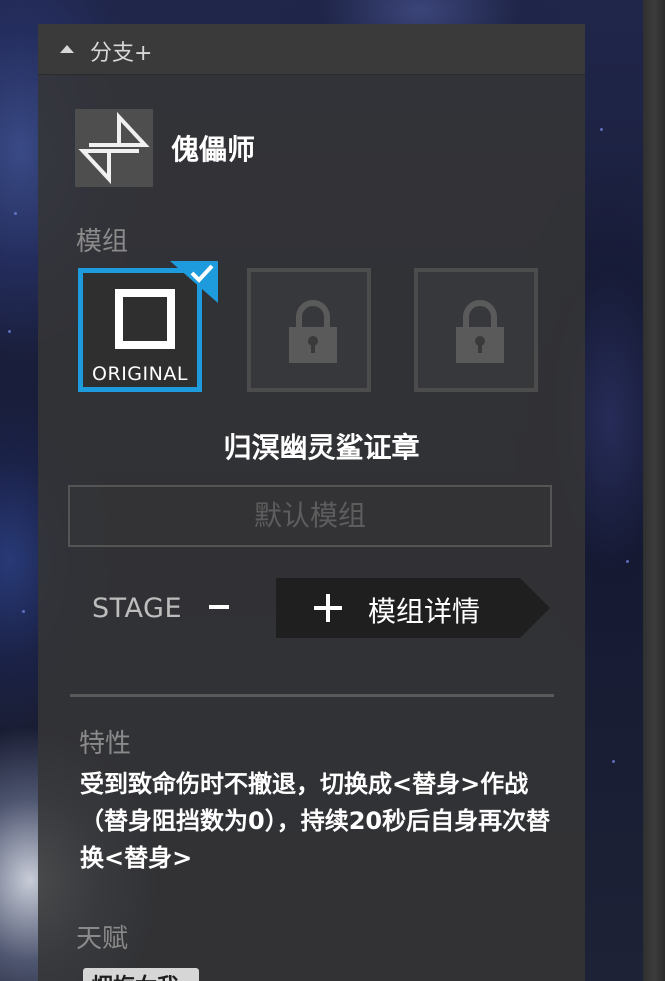  Describe the element at coordinates (321, 447) in the screenshot. I see `selected-module-name: 归溟幽灵鲨证章` at that location.